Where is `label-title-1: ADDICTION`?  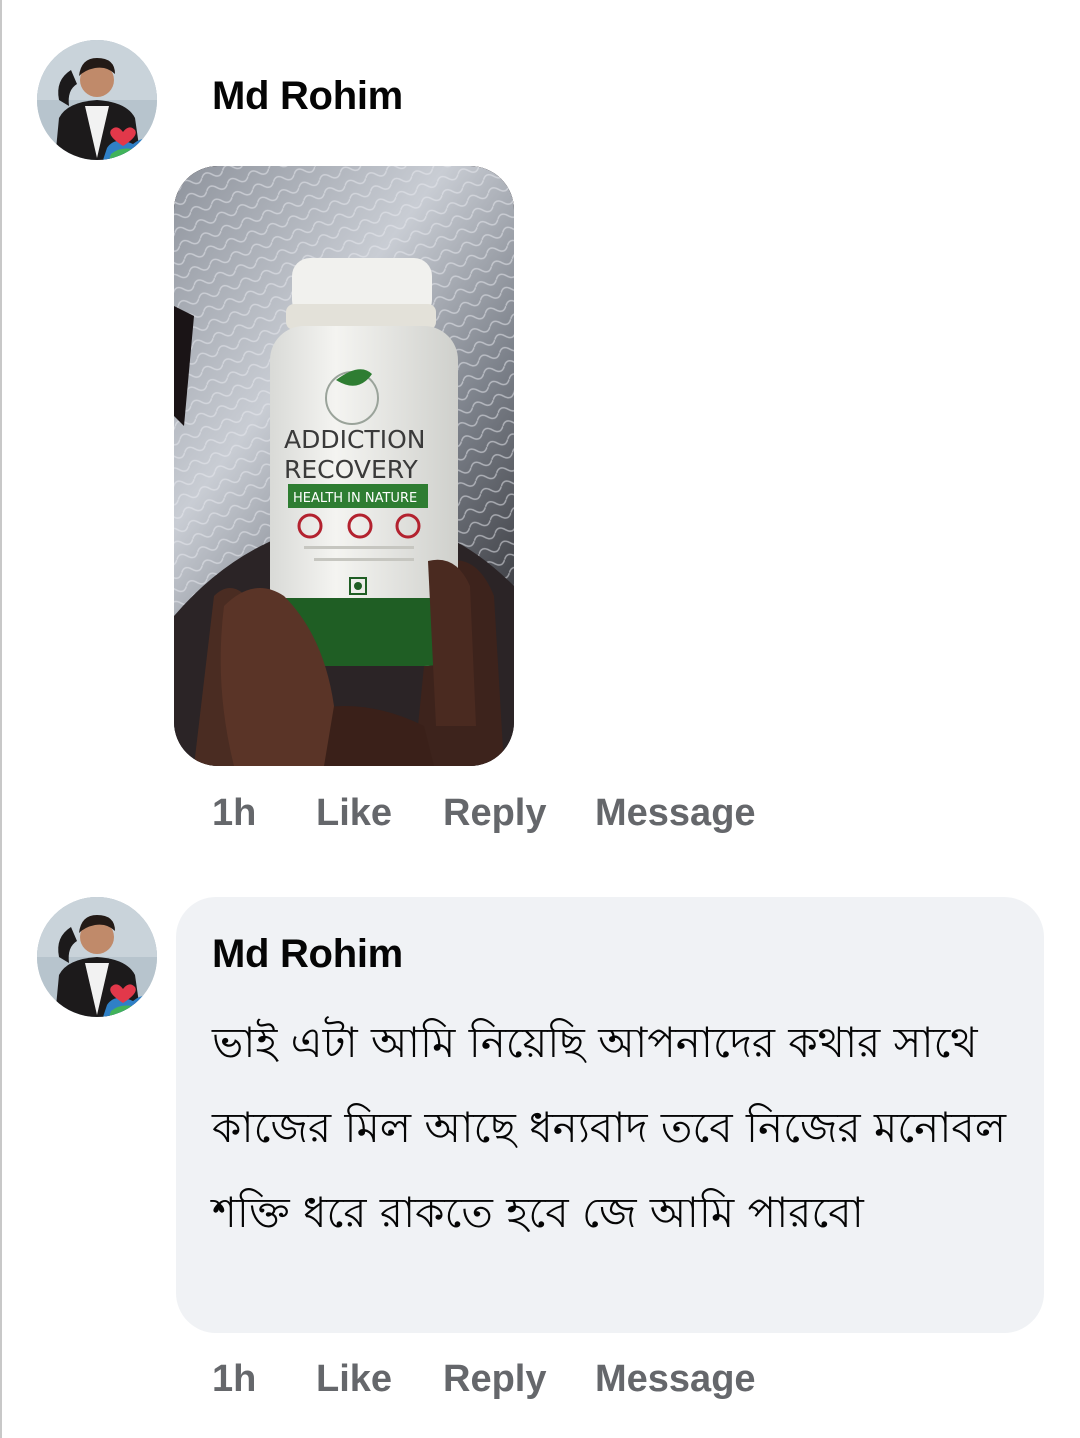 label-title-1: ADDICTION is located at coordinates (354, 439).